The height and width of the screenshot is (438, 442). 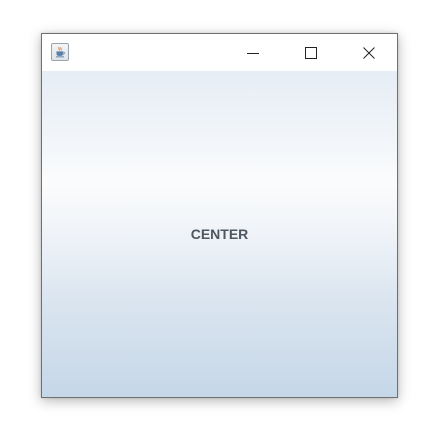 I want to click on close-button, so click(x=369, y=52).